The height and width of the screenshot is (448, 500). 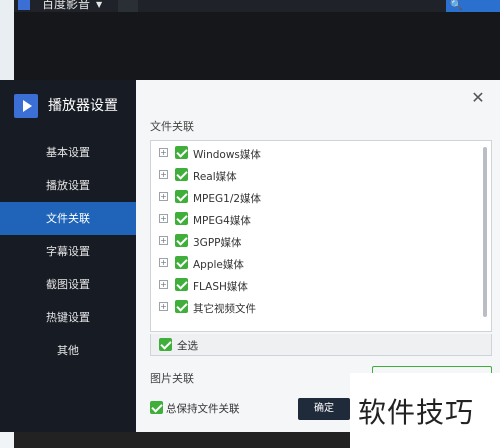 What do you see at coordinates (312, 242) in the screenshot?
I see `list-item: + 3GPP媒体` at bounding box center [312, 242].